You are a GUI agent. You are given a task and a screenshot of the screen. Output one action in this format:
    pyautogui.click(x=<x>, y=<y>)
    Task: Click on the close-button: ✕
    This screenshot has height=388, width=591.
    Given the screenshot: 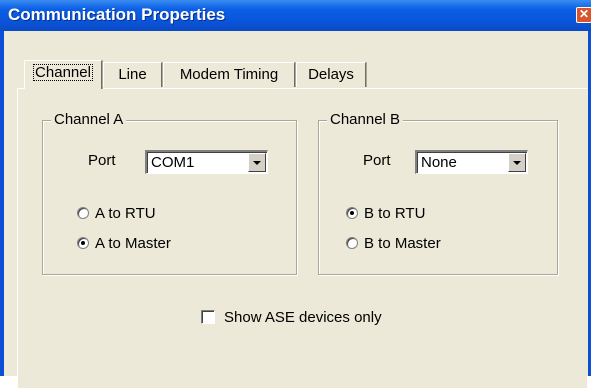 What is the action you would take?
    pyautogui.click(x=583, y=15)
    